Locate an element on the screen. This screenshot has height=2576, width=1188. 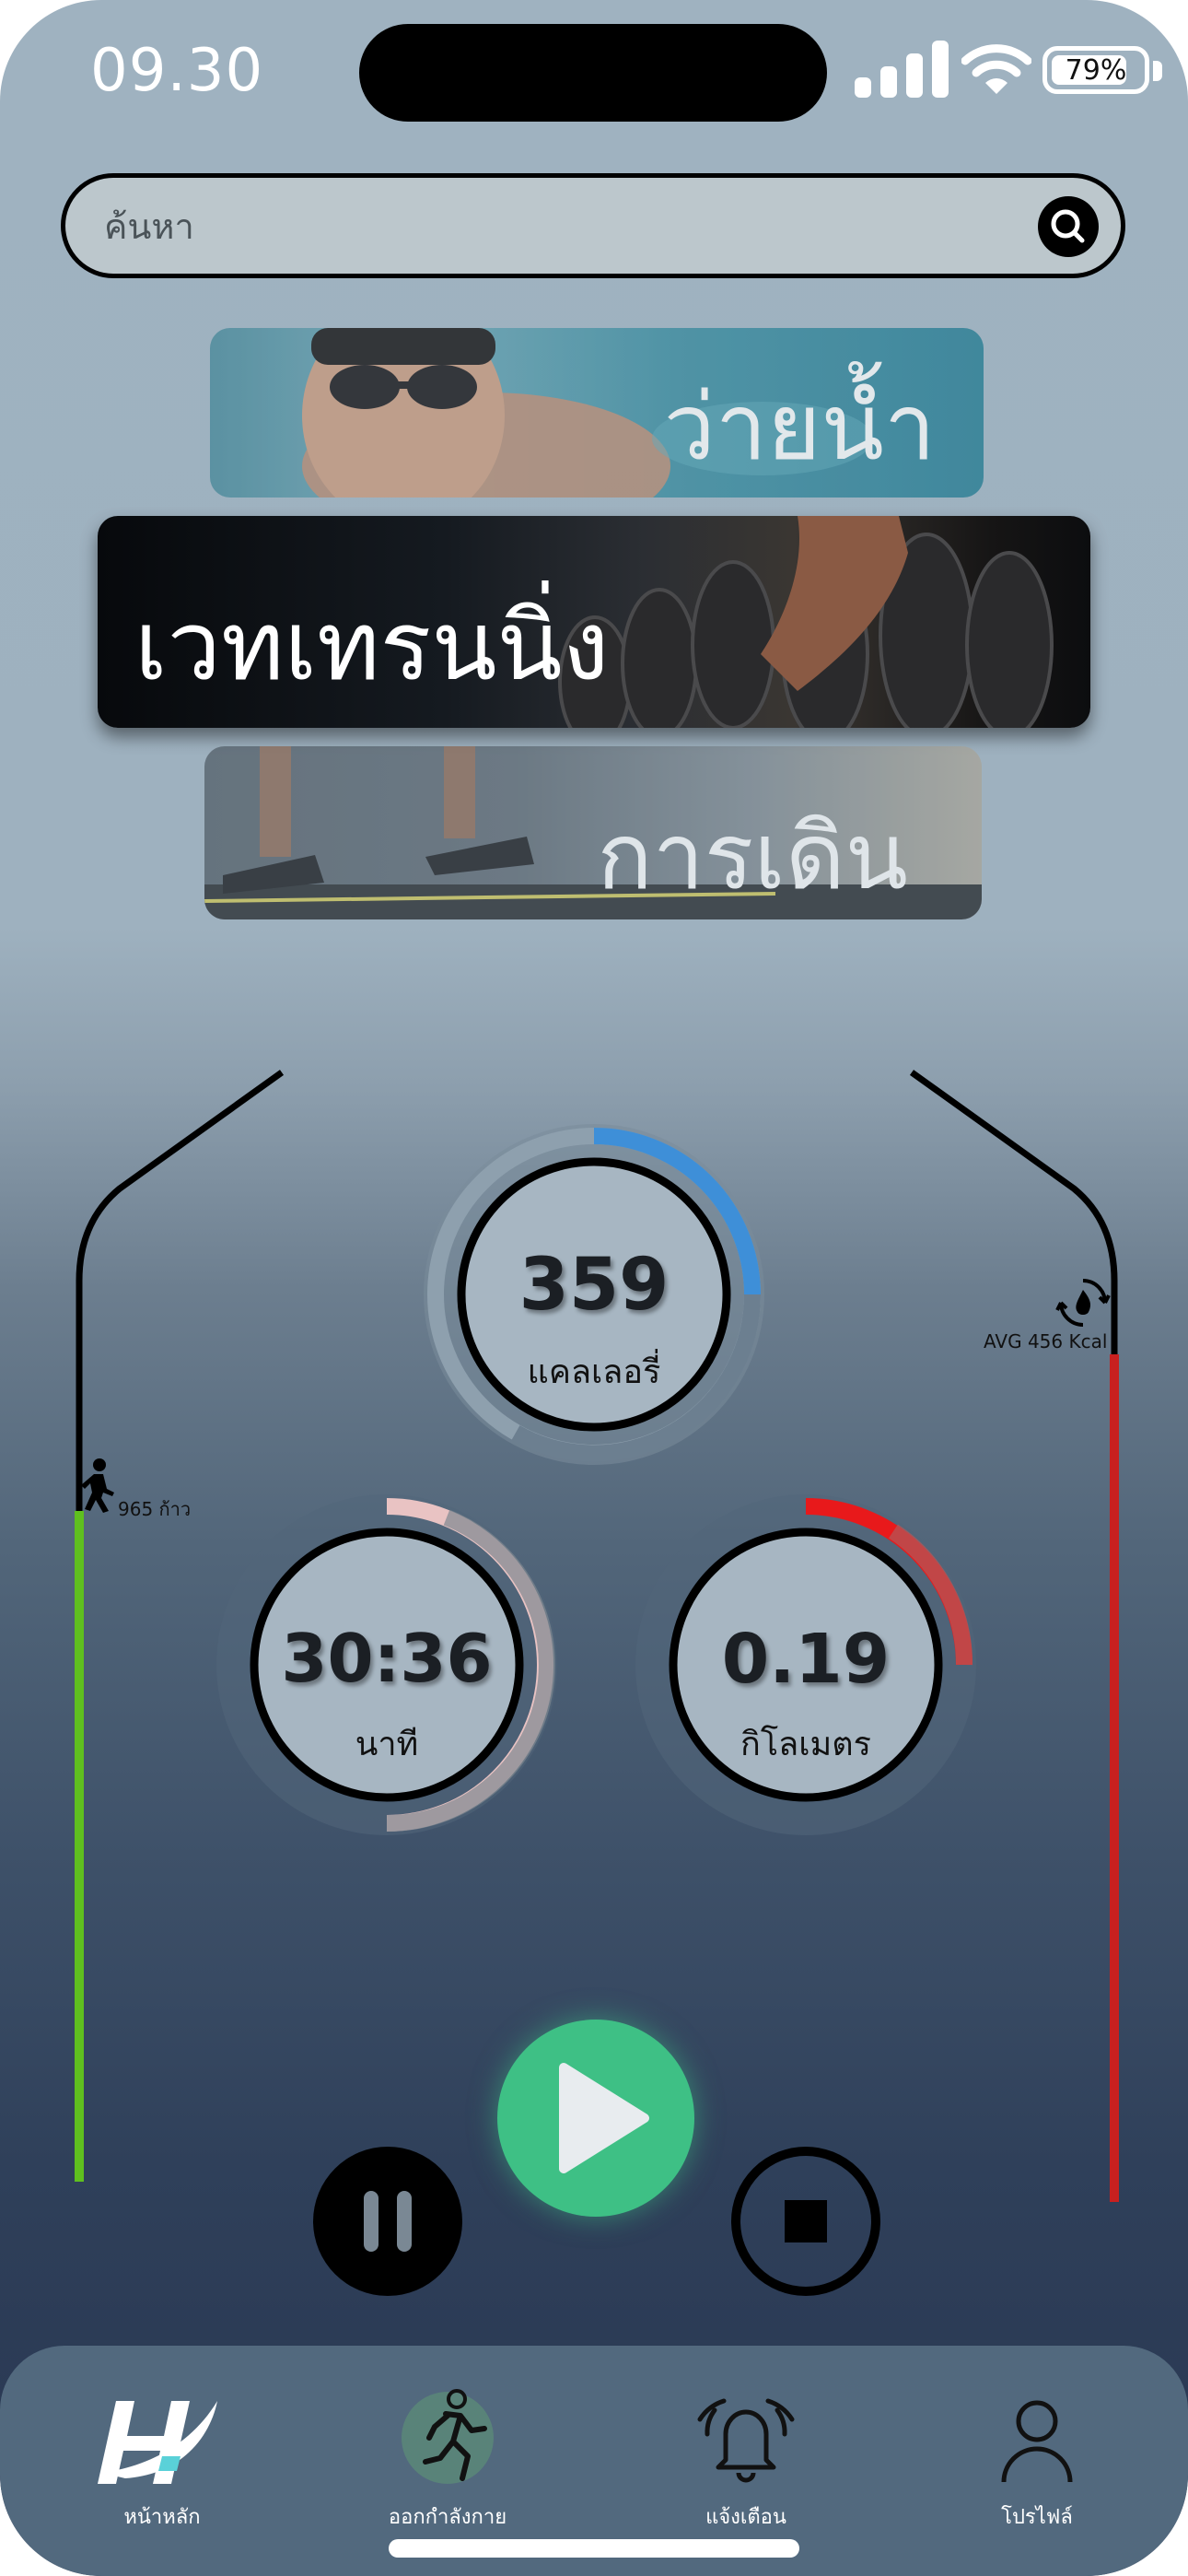
stop-button is located at coordinates (805, 2221).